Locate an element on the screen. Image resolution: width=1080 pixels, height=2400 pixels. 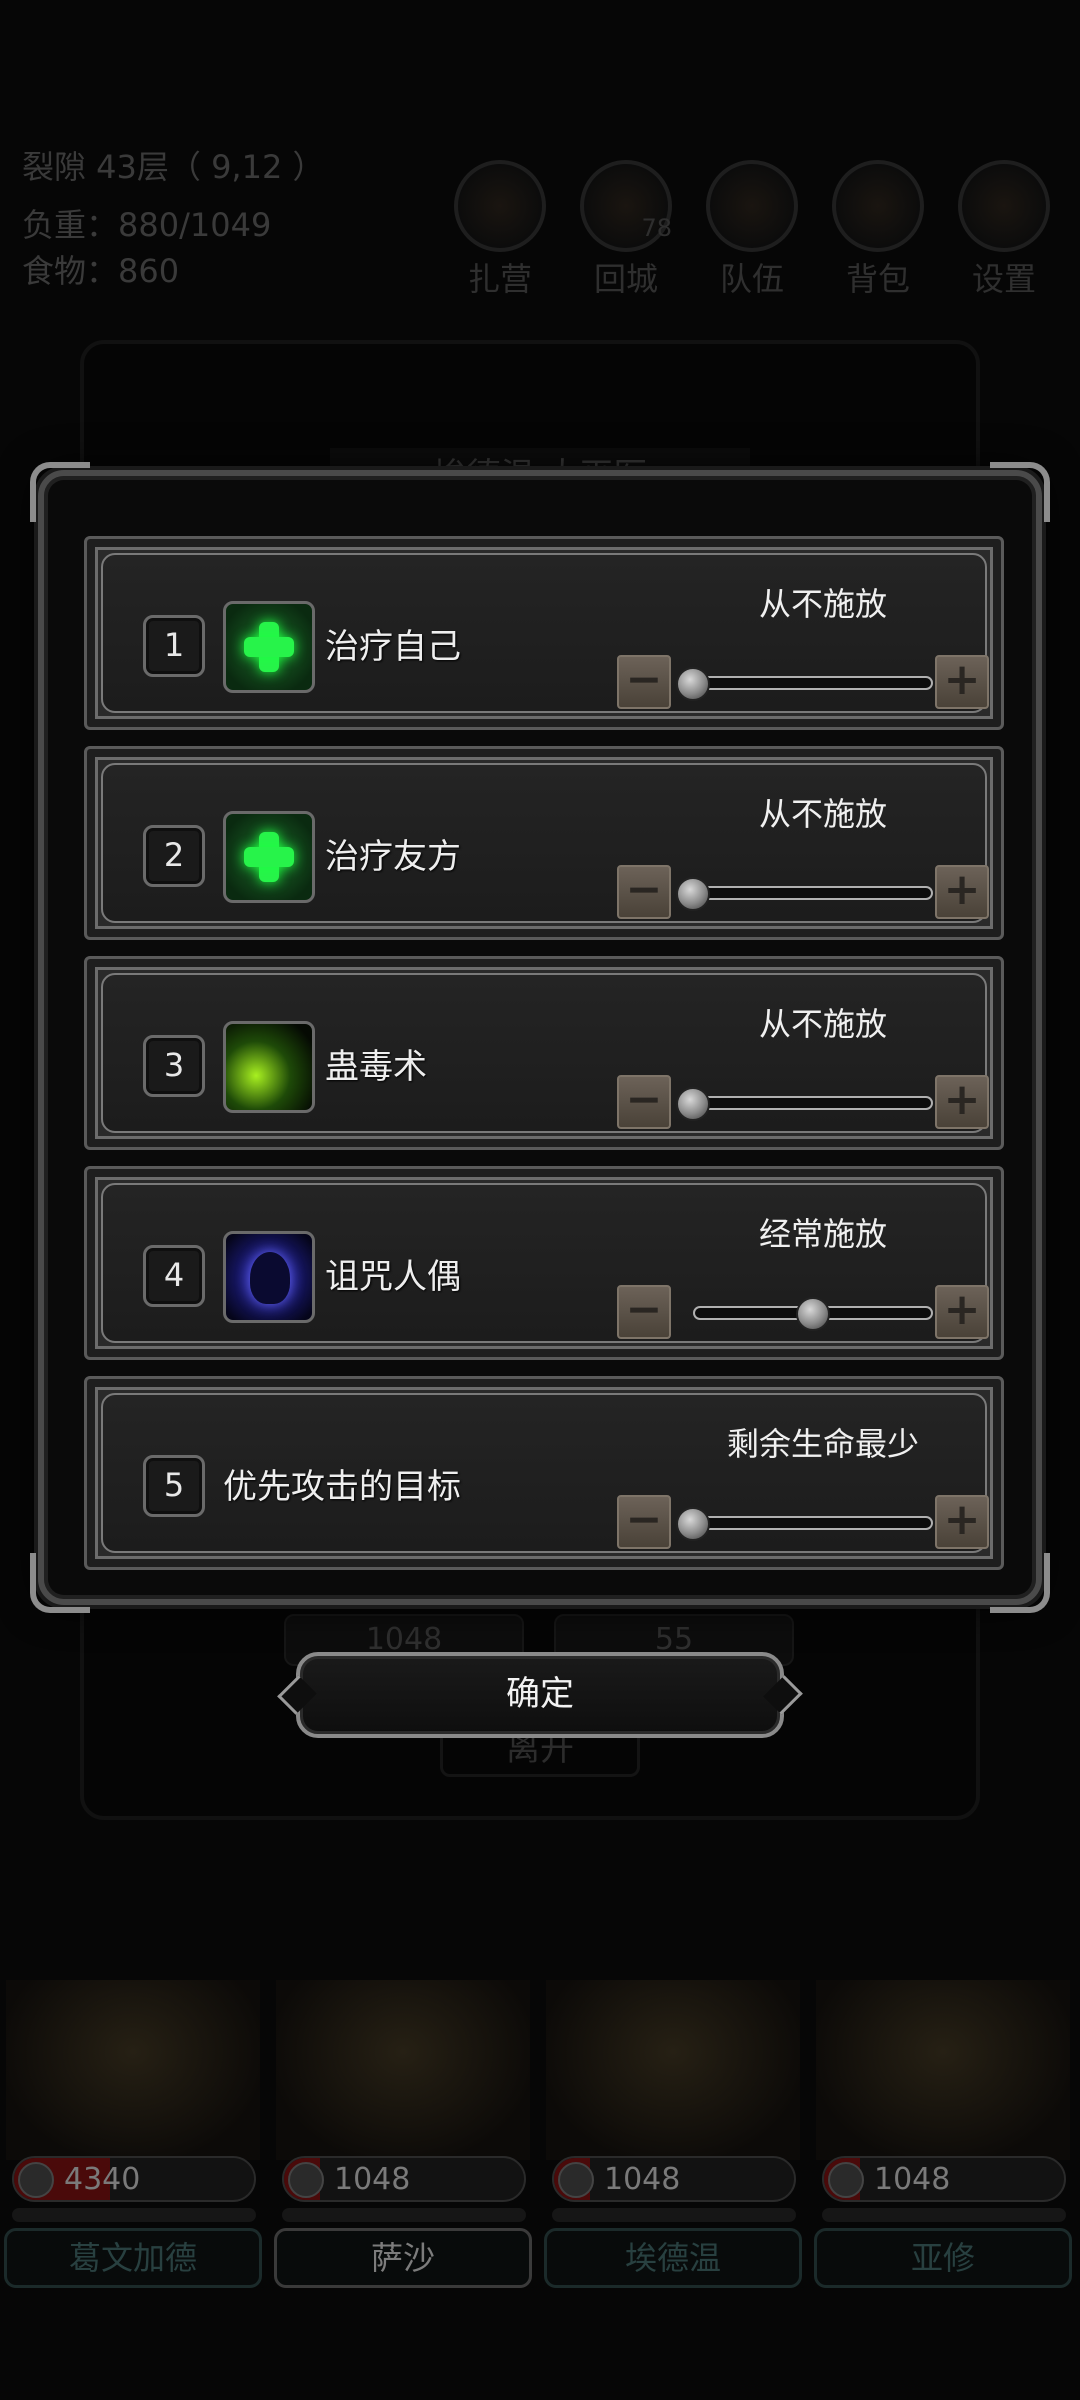
row-panel: 5 优先攻击的目标 剩余生命最少 − + is located at coordinates (545, 1473).